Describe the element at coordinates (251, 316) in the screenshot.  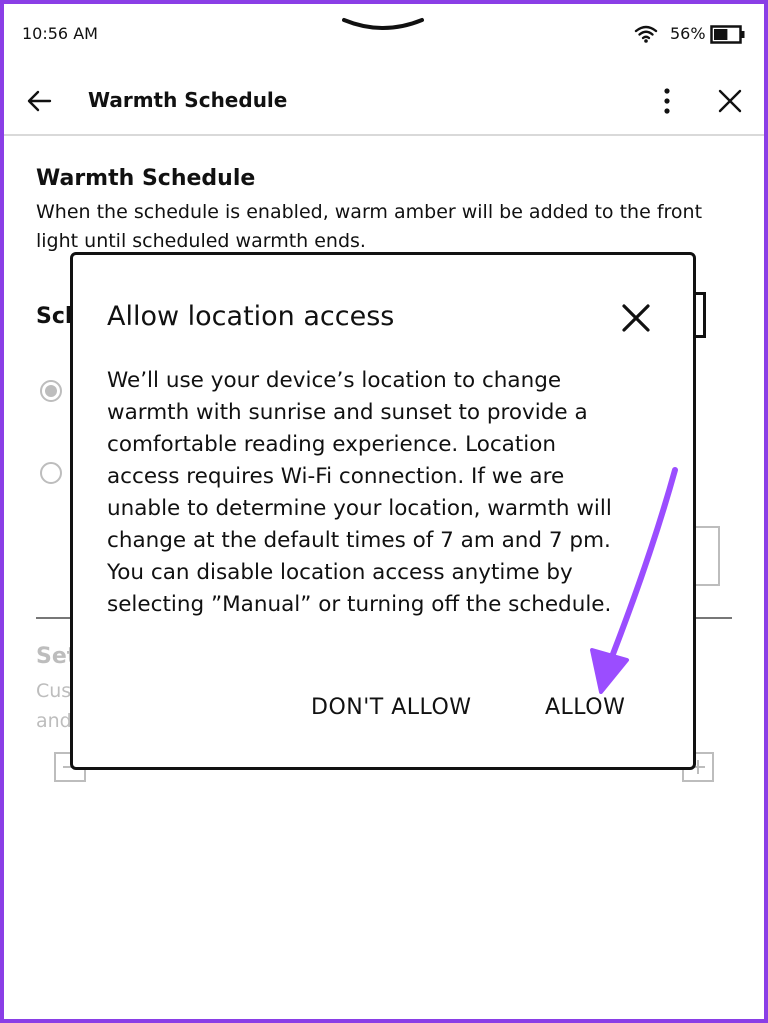
I see `dialog-title: Allow location access` at that location.